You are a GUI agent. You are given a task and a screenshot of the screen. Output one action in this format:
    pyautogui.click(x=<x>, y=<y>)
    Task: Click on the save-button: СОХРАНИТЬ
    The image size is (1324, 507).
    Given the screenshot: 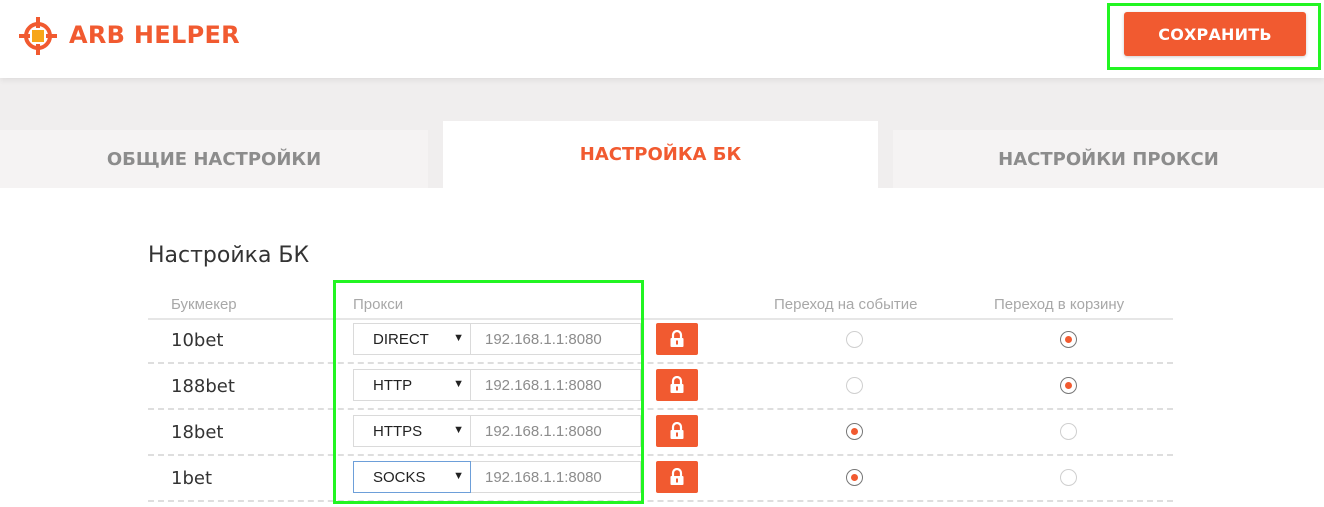 What is the action you would take?
    pyautogui.click(x=1215, y=34)
    